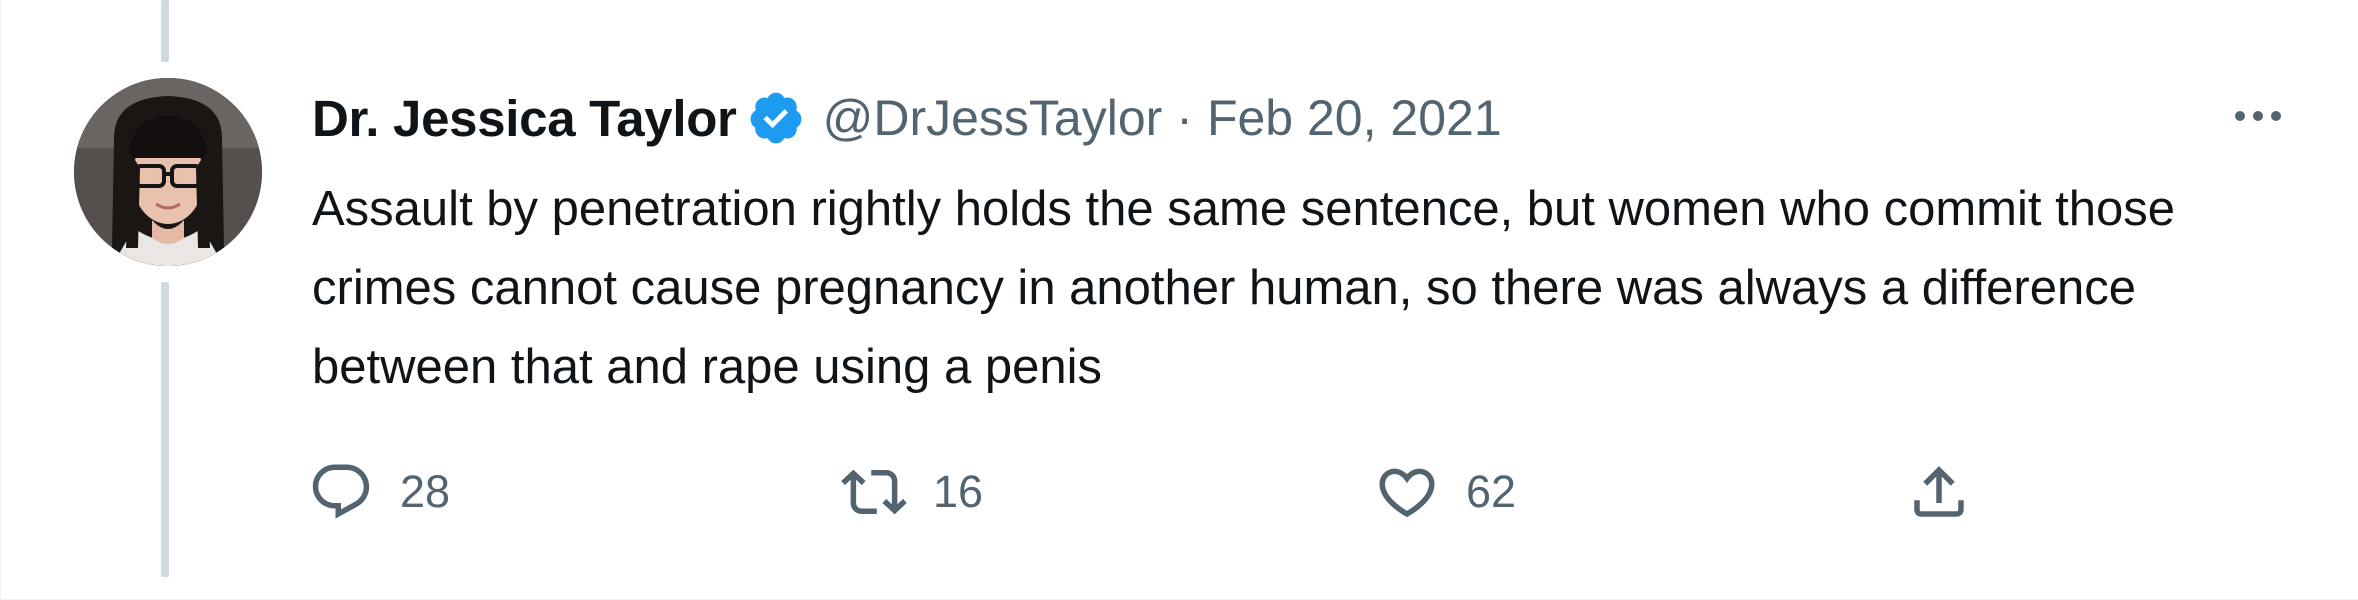 The height and width of the screenshot is (600, 2358). I want to click on retweet-button: 16, so click(912, 492).